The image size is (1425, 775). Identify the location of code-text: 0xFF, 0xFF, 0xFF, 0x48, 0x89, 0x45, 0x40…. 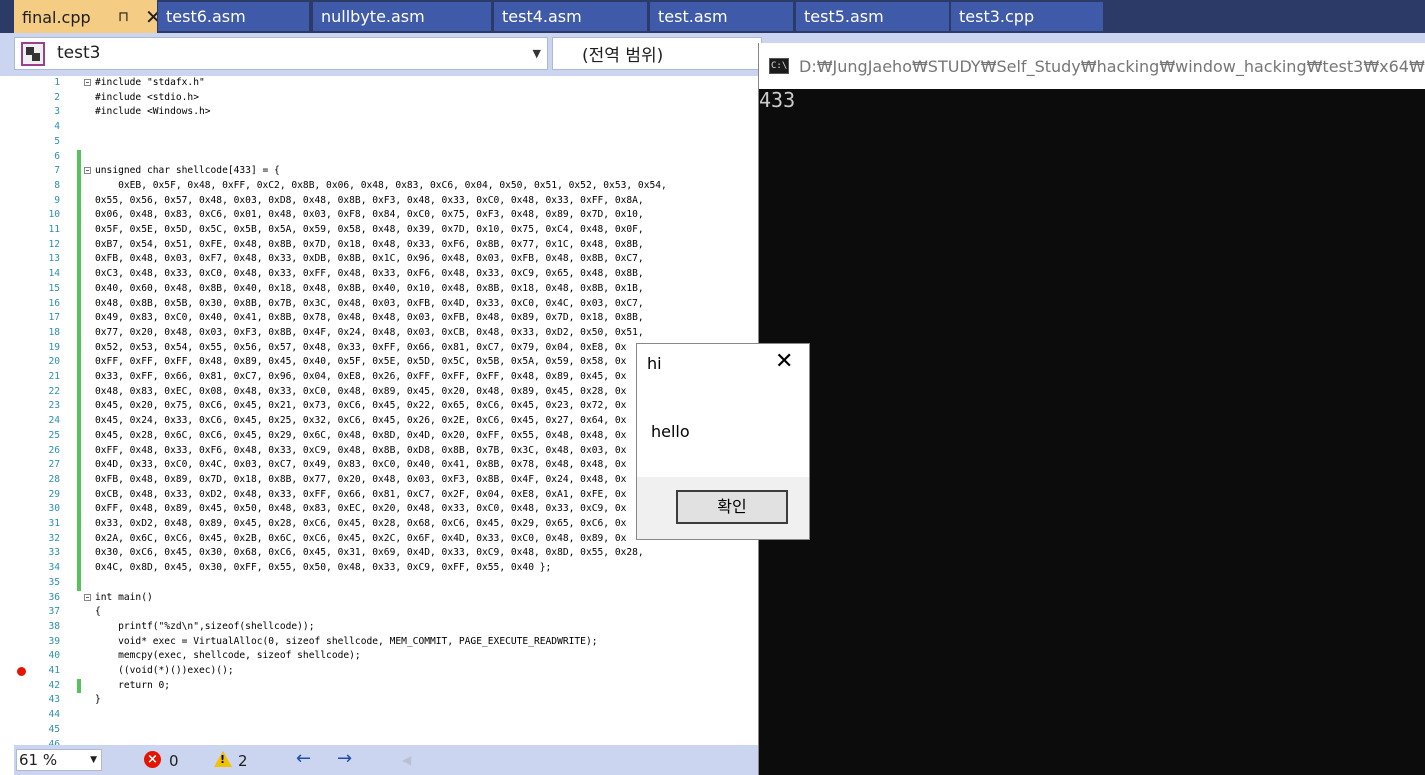
(361, 362).